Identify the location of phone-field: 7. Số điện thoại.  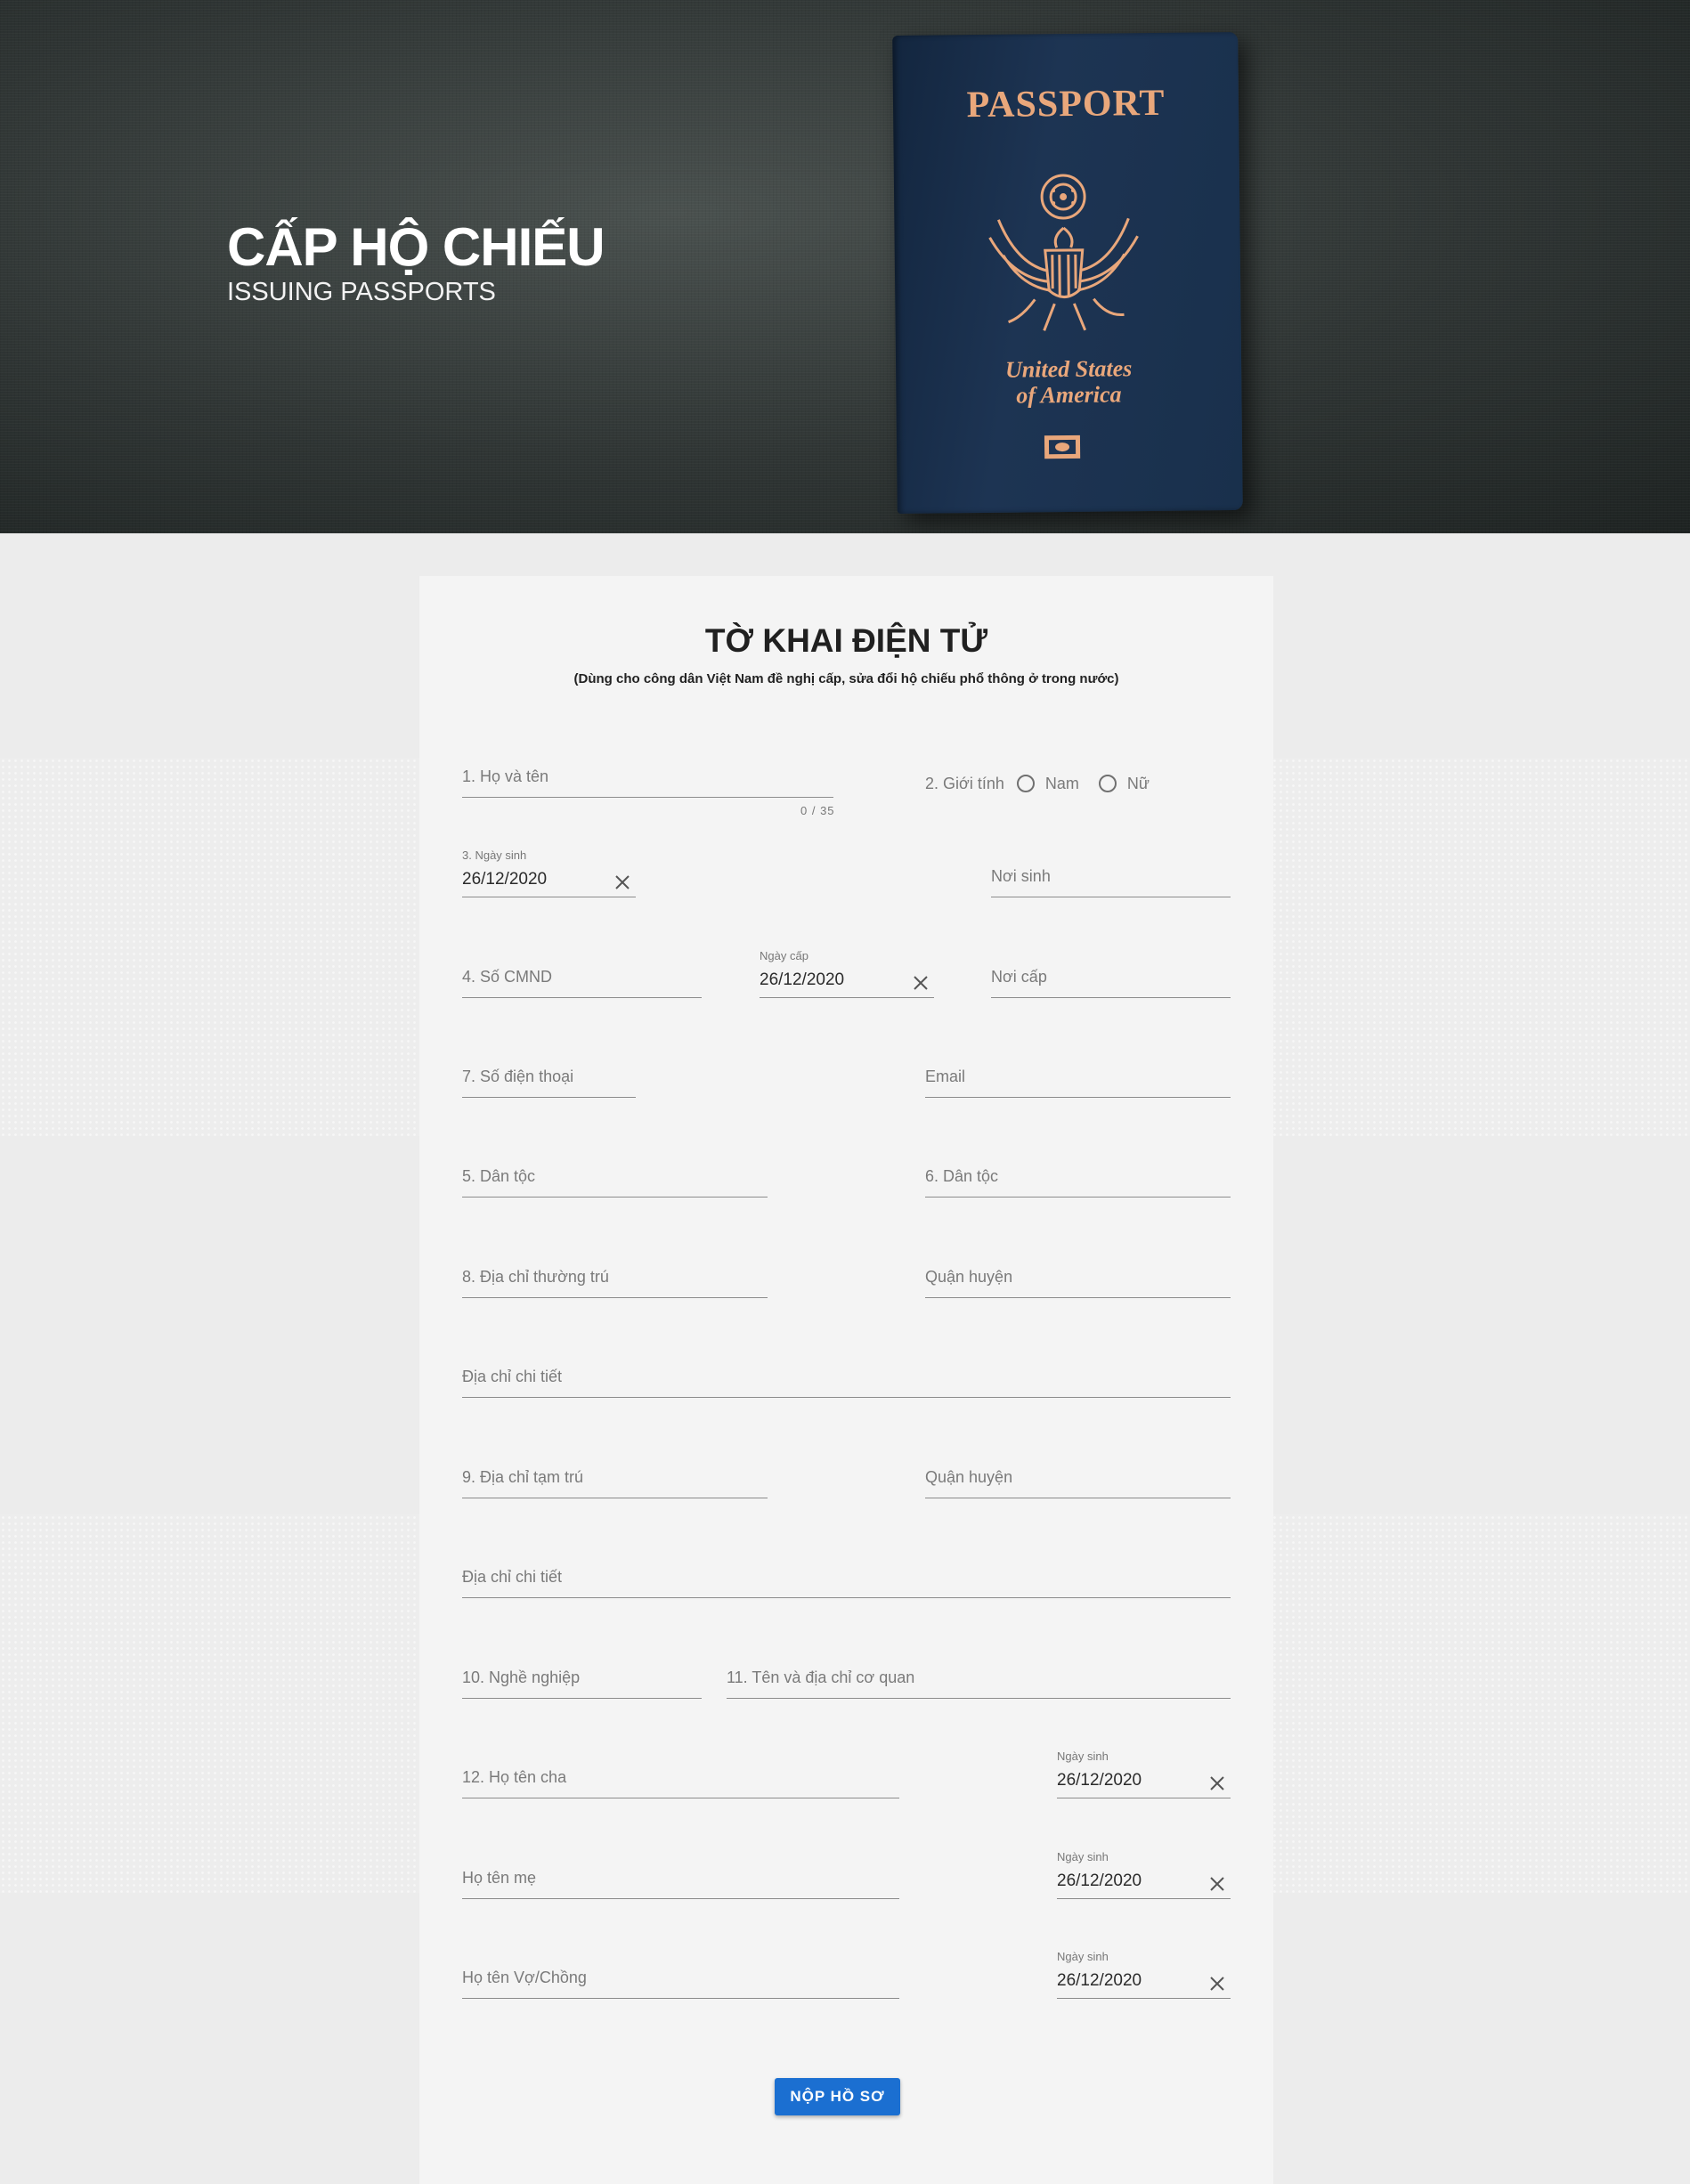
(549, 1071).